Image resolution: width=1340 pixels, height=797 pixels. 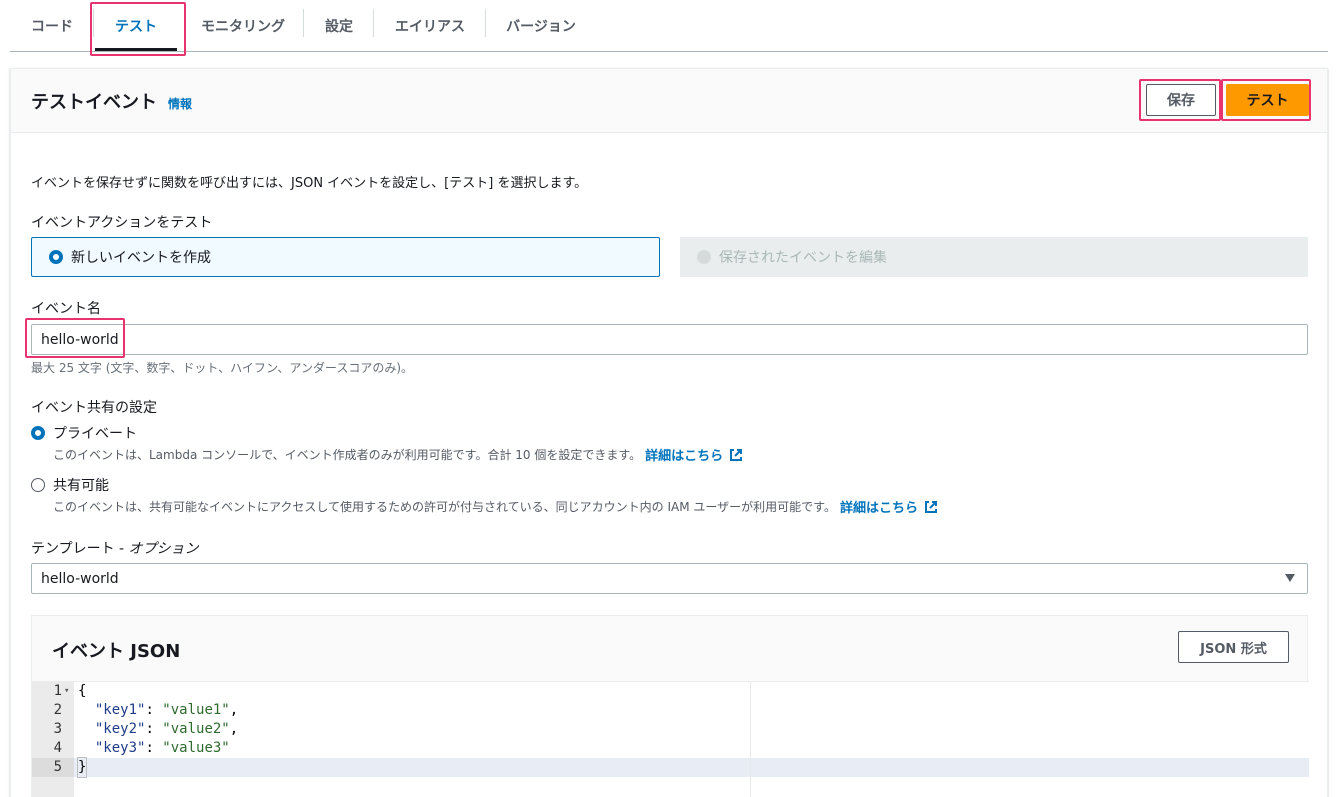 What do you see at coordinates (57, 767) in the screenshot?
I see `line-number: 5` at bounding box center [57, 767].